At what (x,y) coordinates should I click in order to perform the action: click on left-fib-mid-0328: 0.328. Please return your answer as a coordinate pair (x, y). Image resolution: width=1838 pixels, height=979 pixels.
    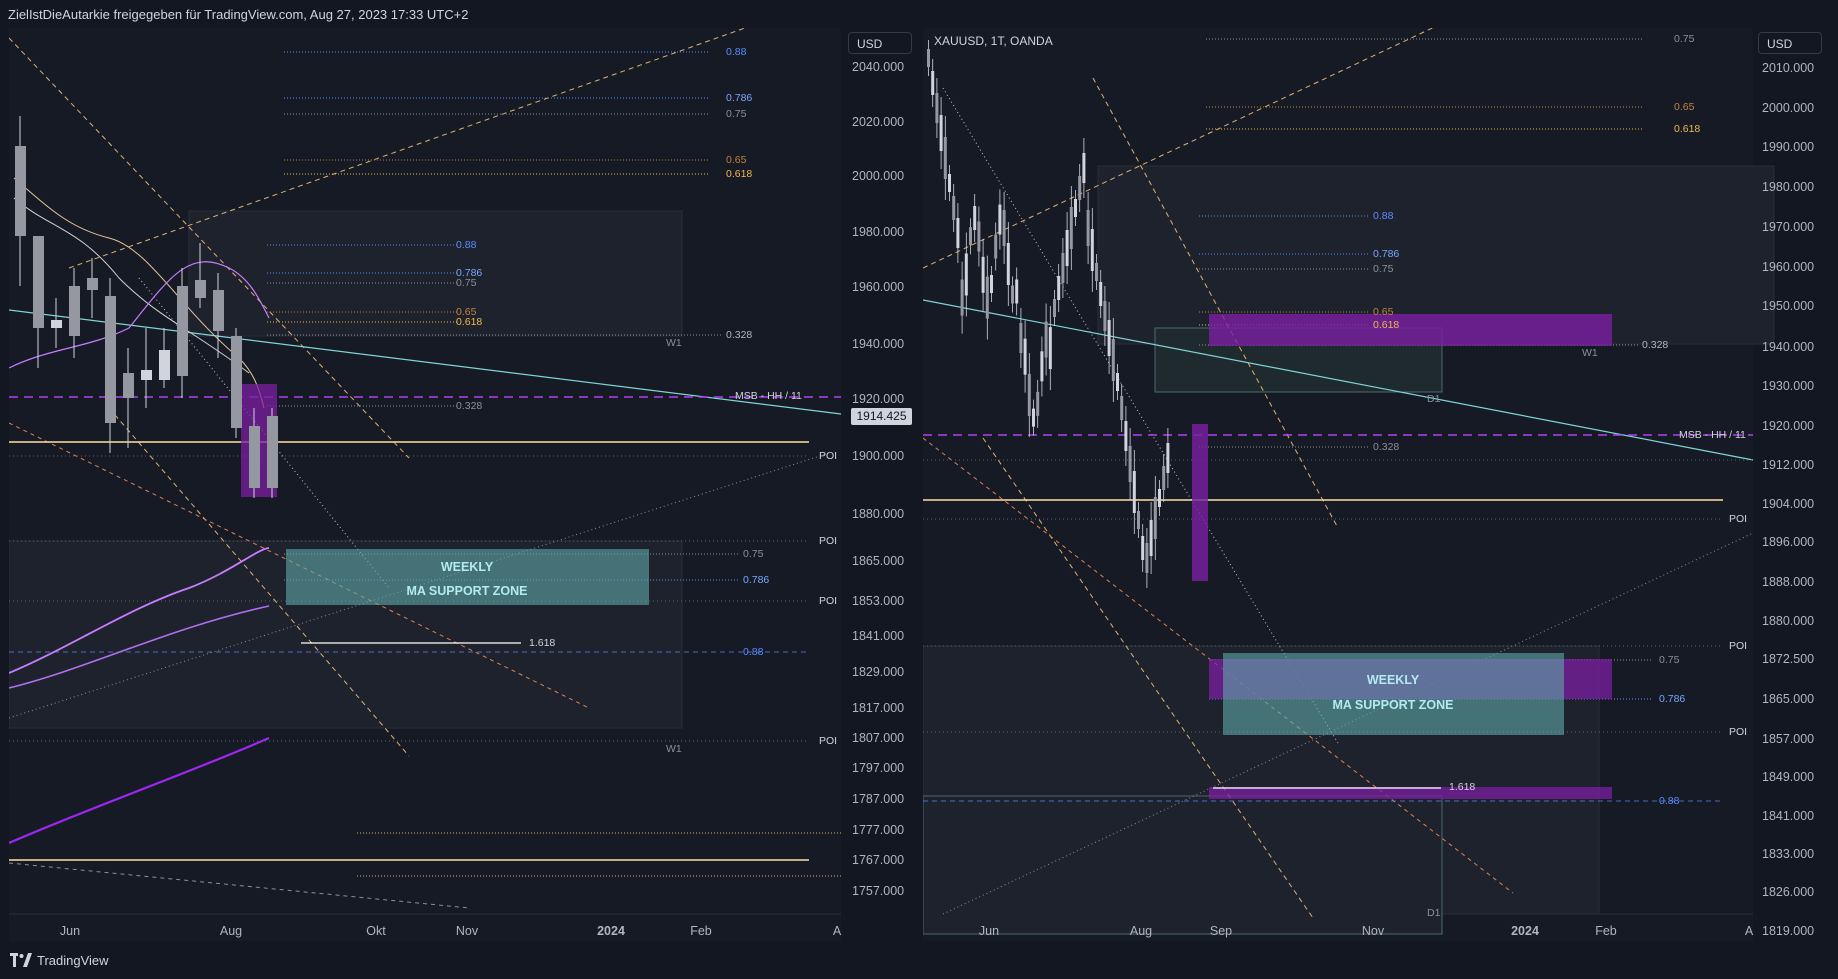
    Looking at the image, I should click on (469, 406).